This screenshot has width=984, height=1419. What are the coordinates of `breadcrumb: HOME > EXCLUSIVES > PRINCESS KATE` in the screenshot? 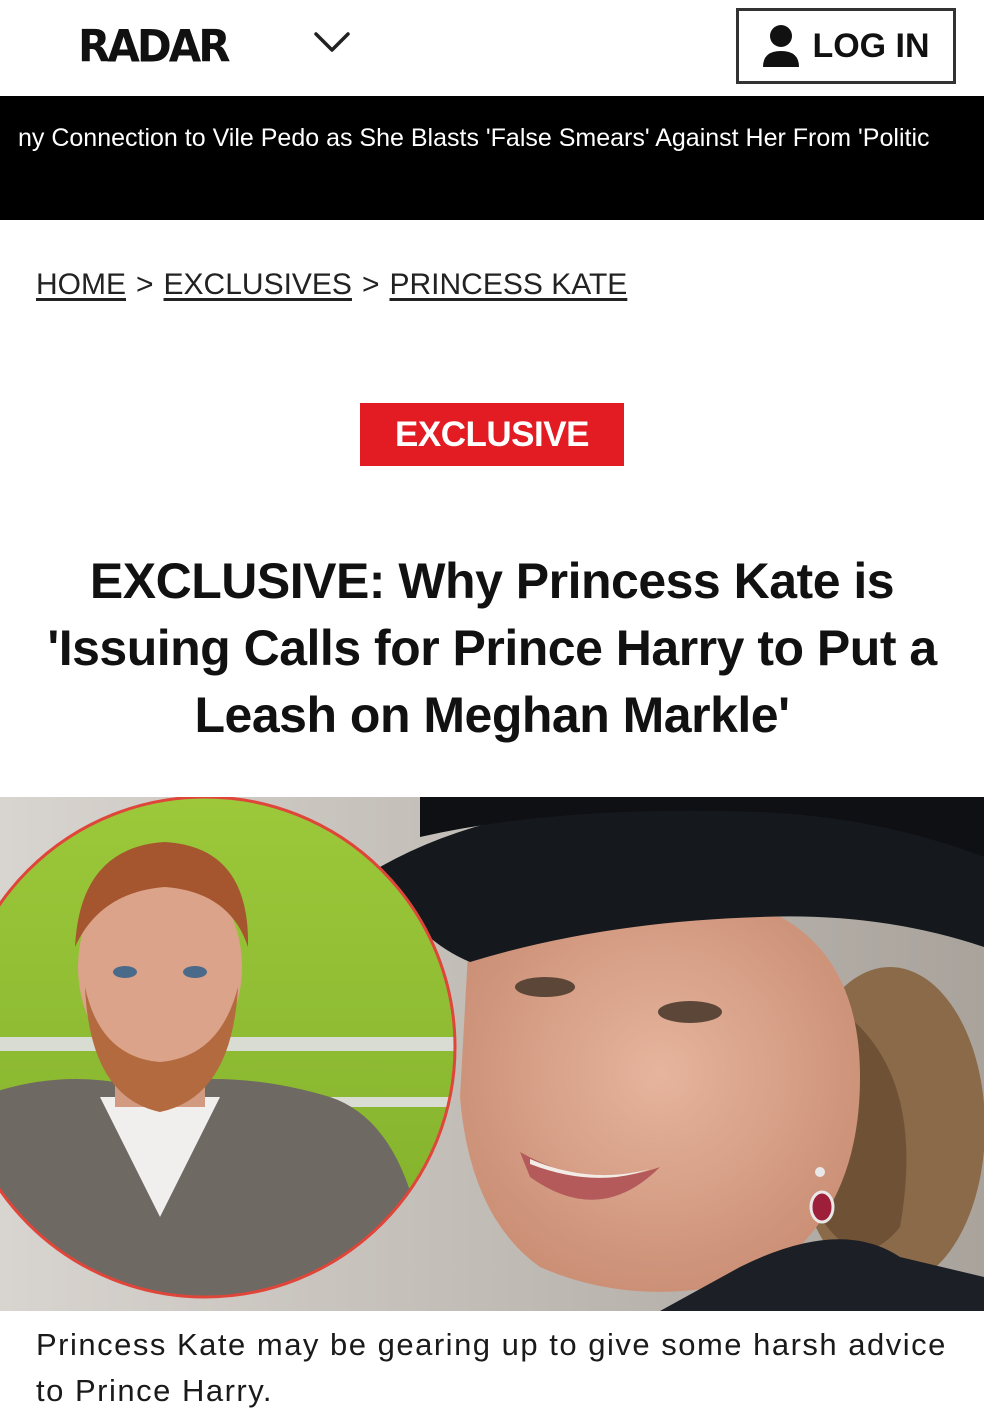 It's located at (331, 285).